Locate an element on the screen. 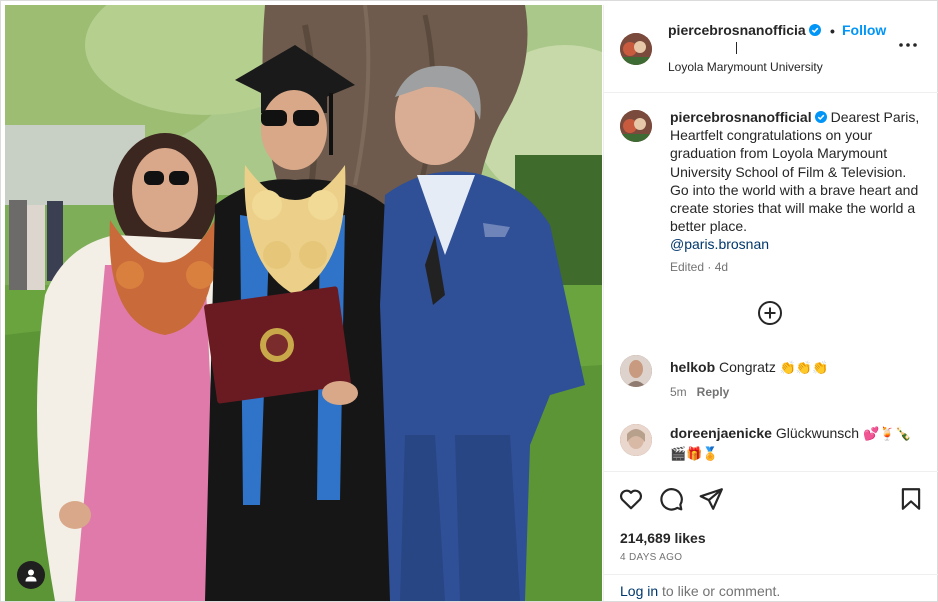 The height and width of the screenshot is (602, 938). comment-avatar-helkob is located at coordinates (636, 371).